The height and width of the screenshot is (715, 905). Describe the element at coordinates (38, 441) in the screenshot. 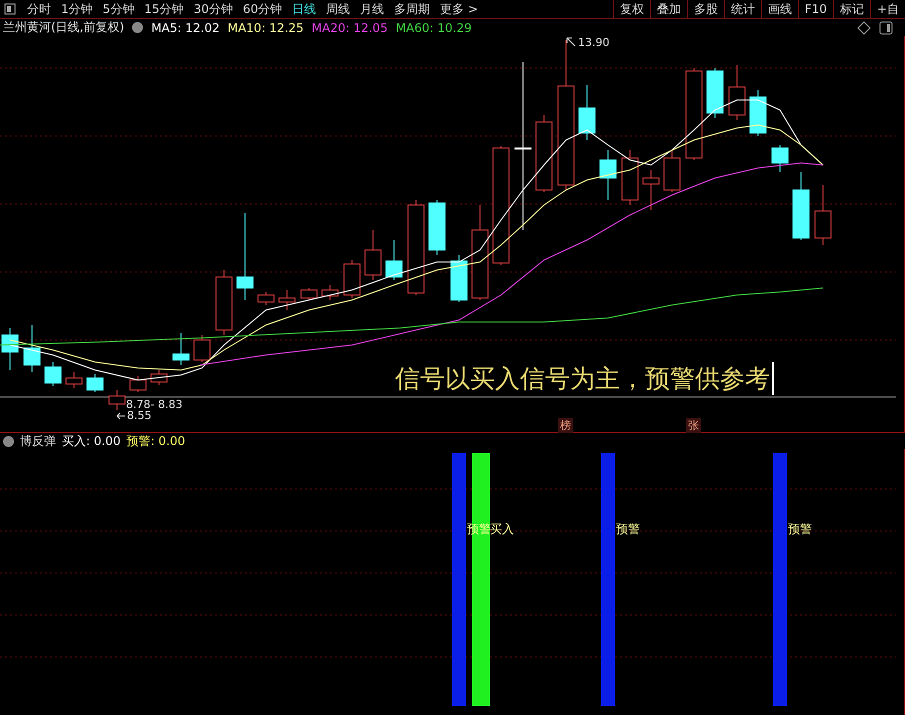

I see `indicator-name: 博反弹` at that location.